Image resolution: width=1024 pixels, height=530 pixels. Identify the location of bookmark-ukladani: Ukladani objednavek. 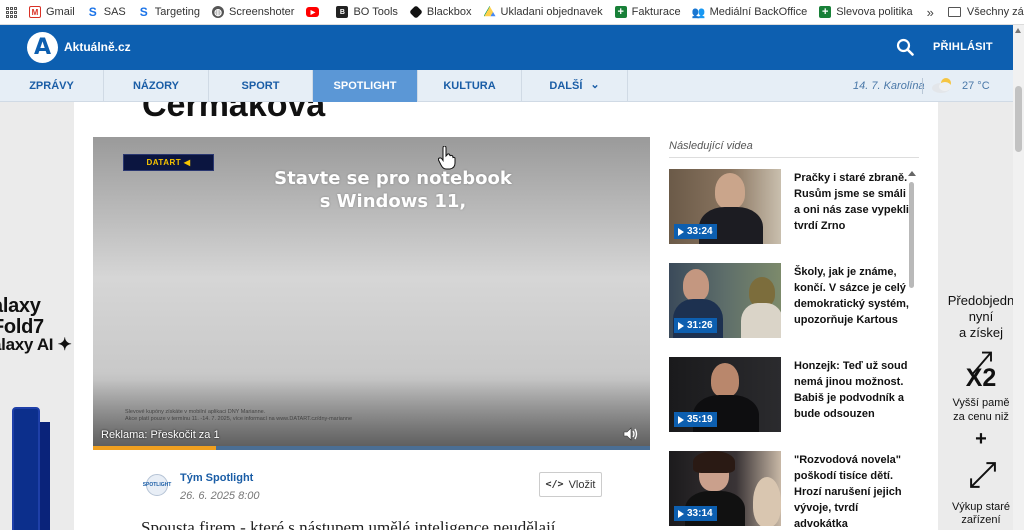
(543, 12).